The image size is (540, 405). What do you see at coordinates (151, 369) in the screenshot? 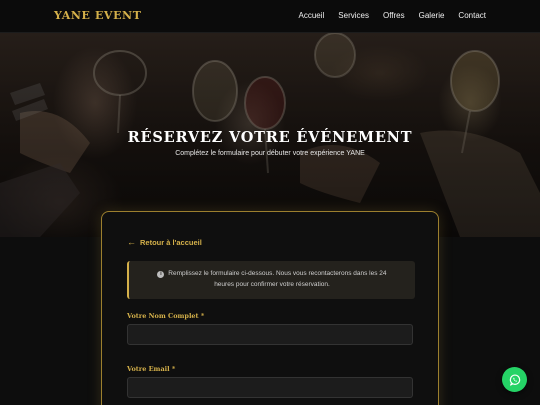
I see `email-label: Votre Email *` at bounding box center [151, 369].